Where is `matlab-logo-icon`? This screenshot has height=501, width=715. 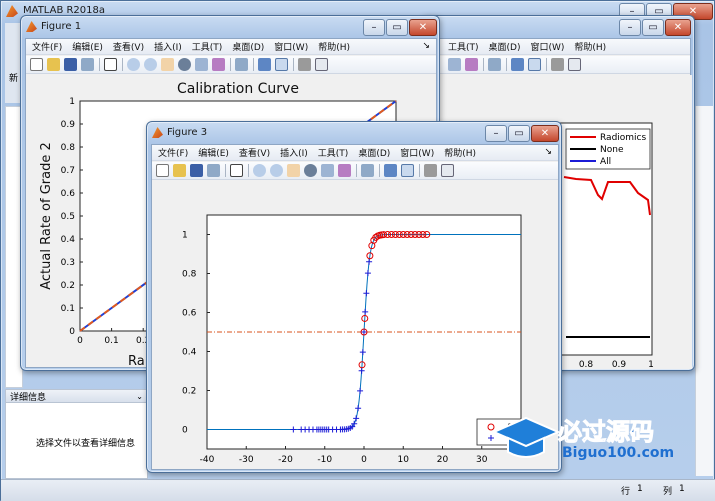
matlab-logo-icon is located at coordinates (12, 11).